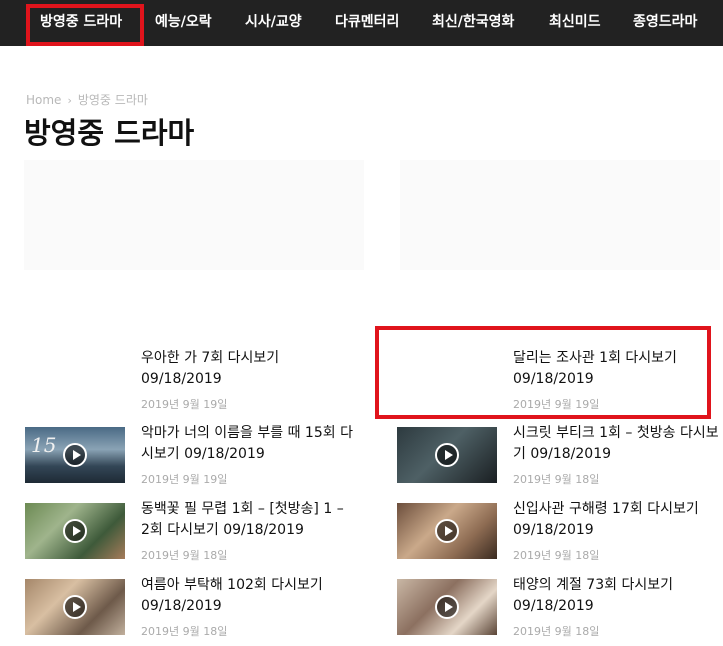  I want to click on nav-item-korean-movies: 최신/한국영화, so click(473, 23).